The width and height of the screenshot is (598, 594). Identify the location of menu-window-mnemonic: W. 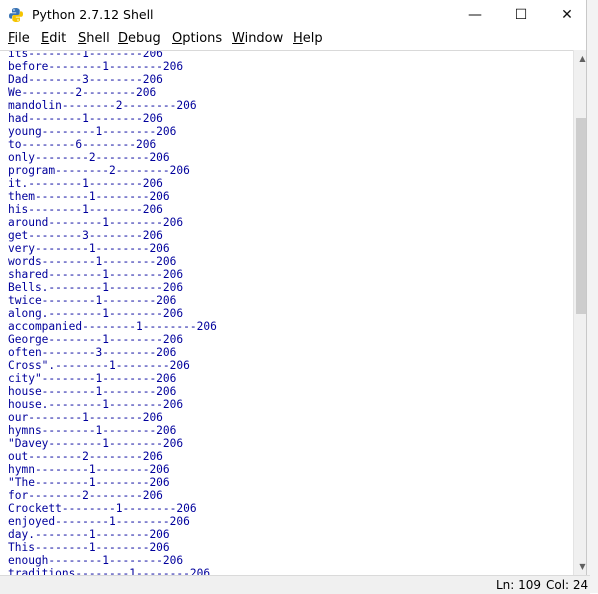
(238, 38).